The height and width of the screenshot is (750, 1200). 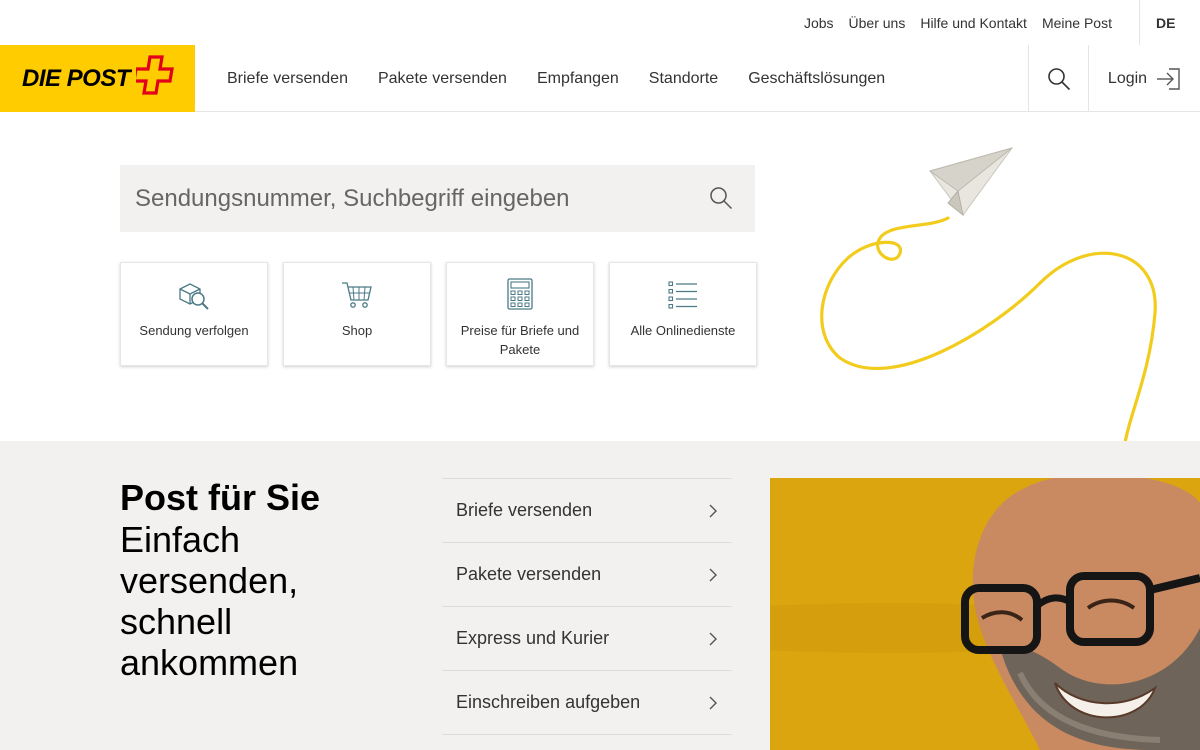 I want to click on nav-briefe-versenden: Briefe versenden, so click(x=287, y=79).